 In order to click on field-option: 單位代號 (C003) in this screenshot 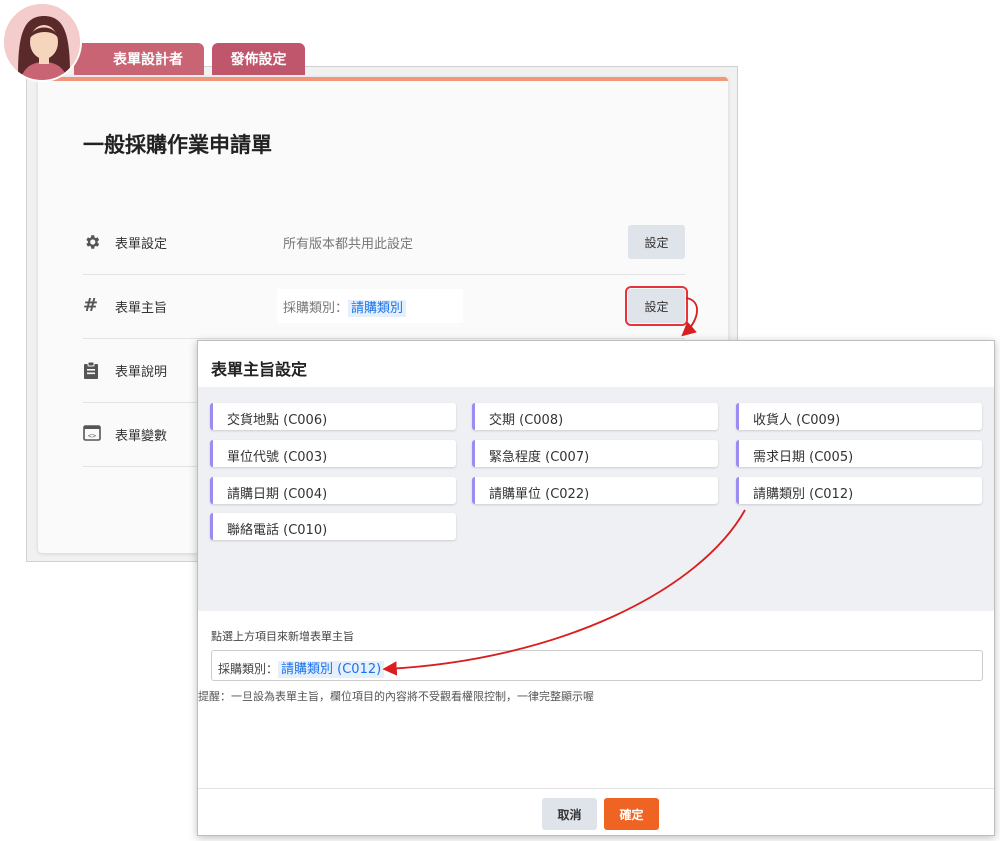, I will do `click(333, 453)`.